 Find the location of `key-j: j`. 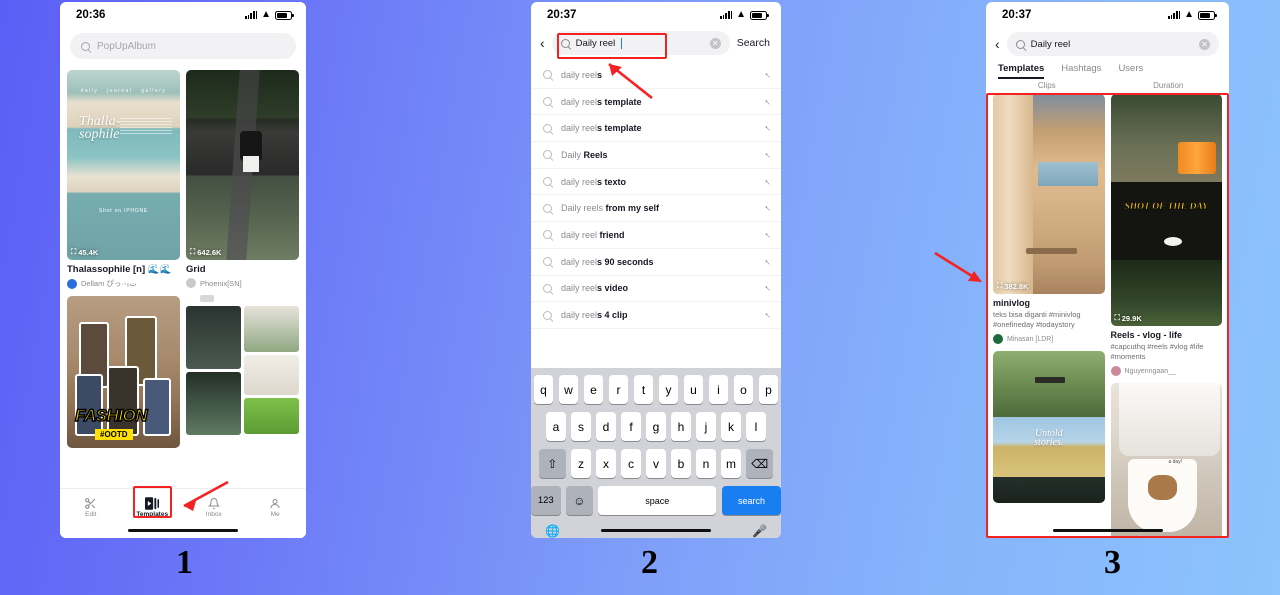

key-j: j is located at coordinates (706, 426).